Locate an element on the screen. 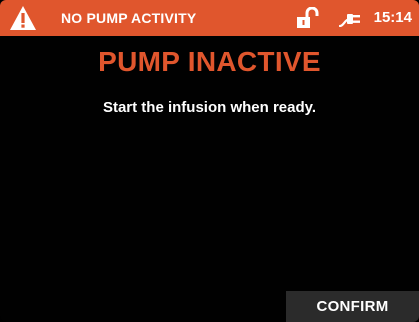 This screenshot has height=322, width=419. screen-heading: PUMP INACTIVE is located at coordinates (209, 61).